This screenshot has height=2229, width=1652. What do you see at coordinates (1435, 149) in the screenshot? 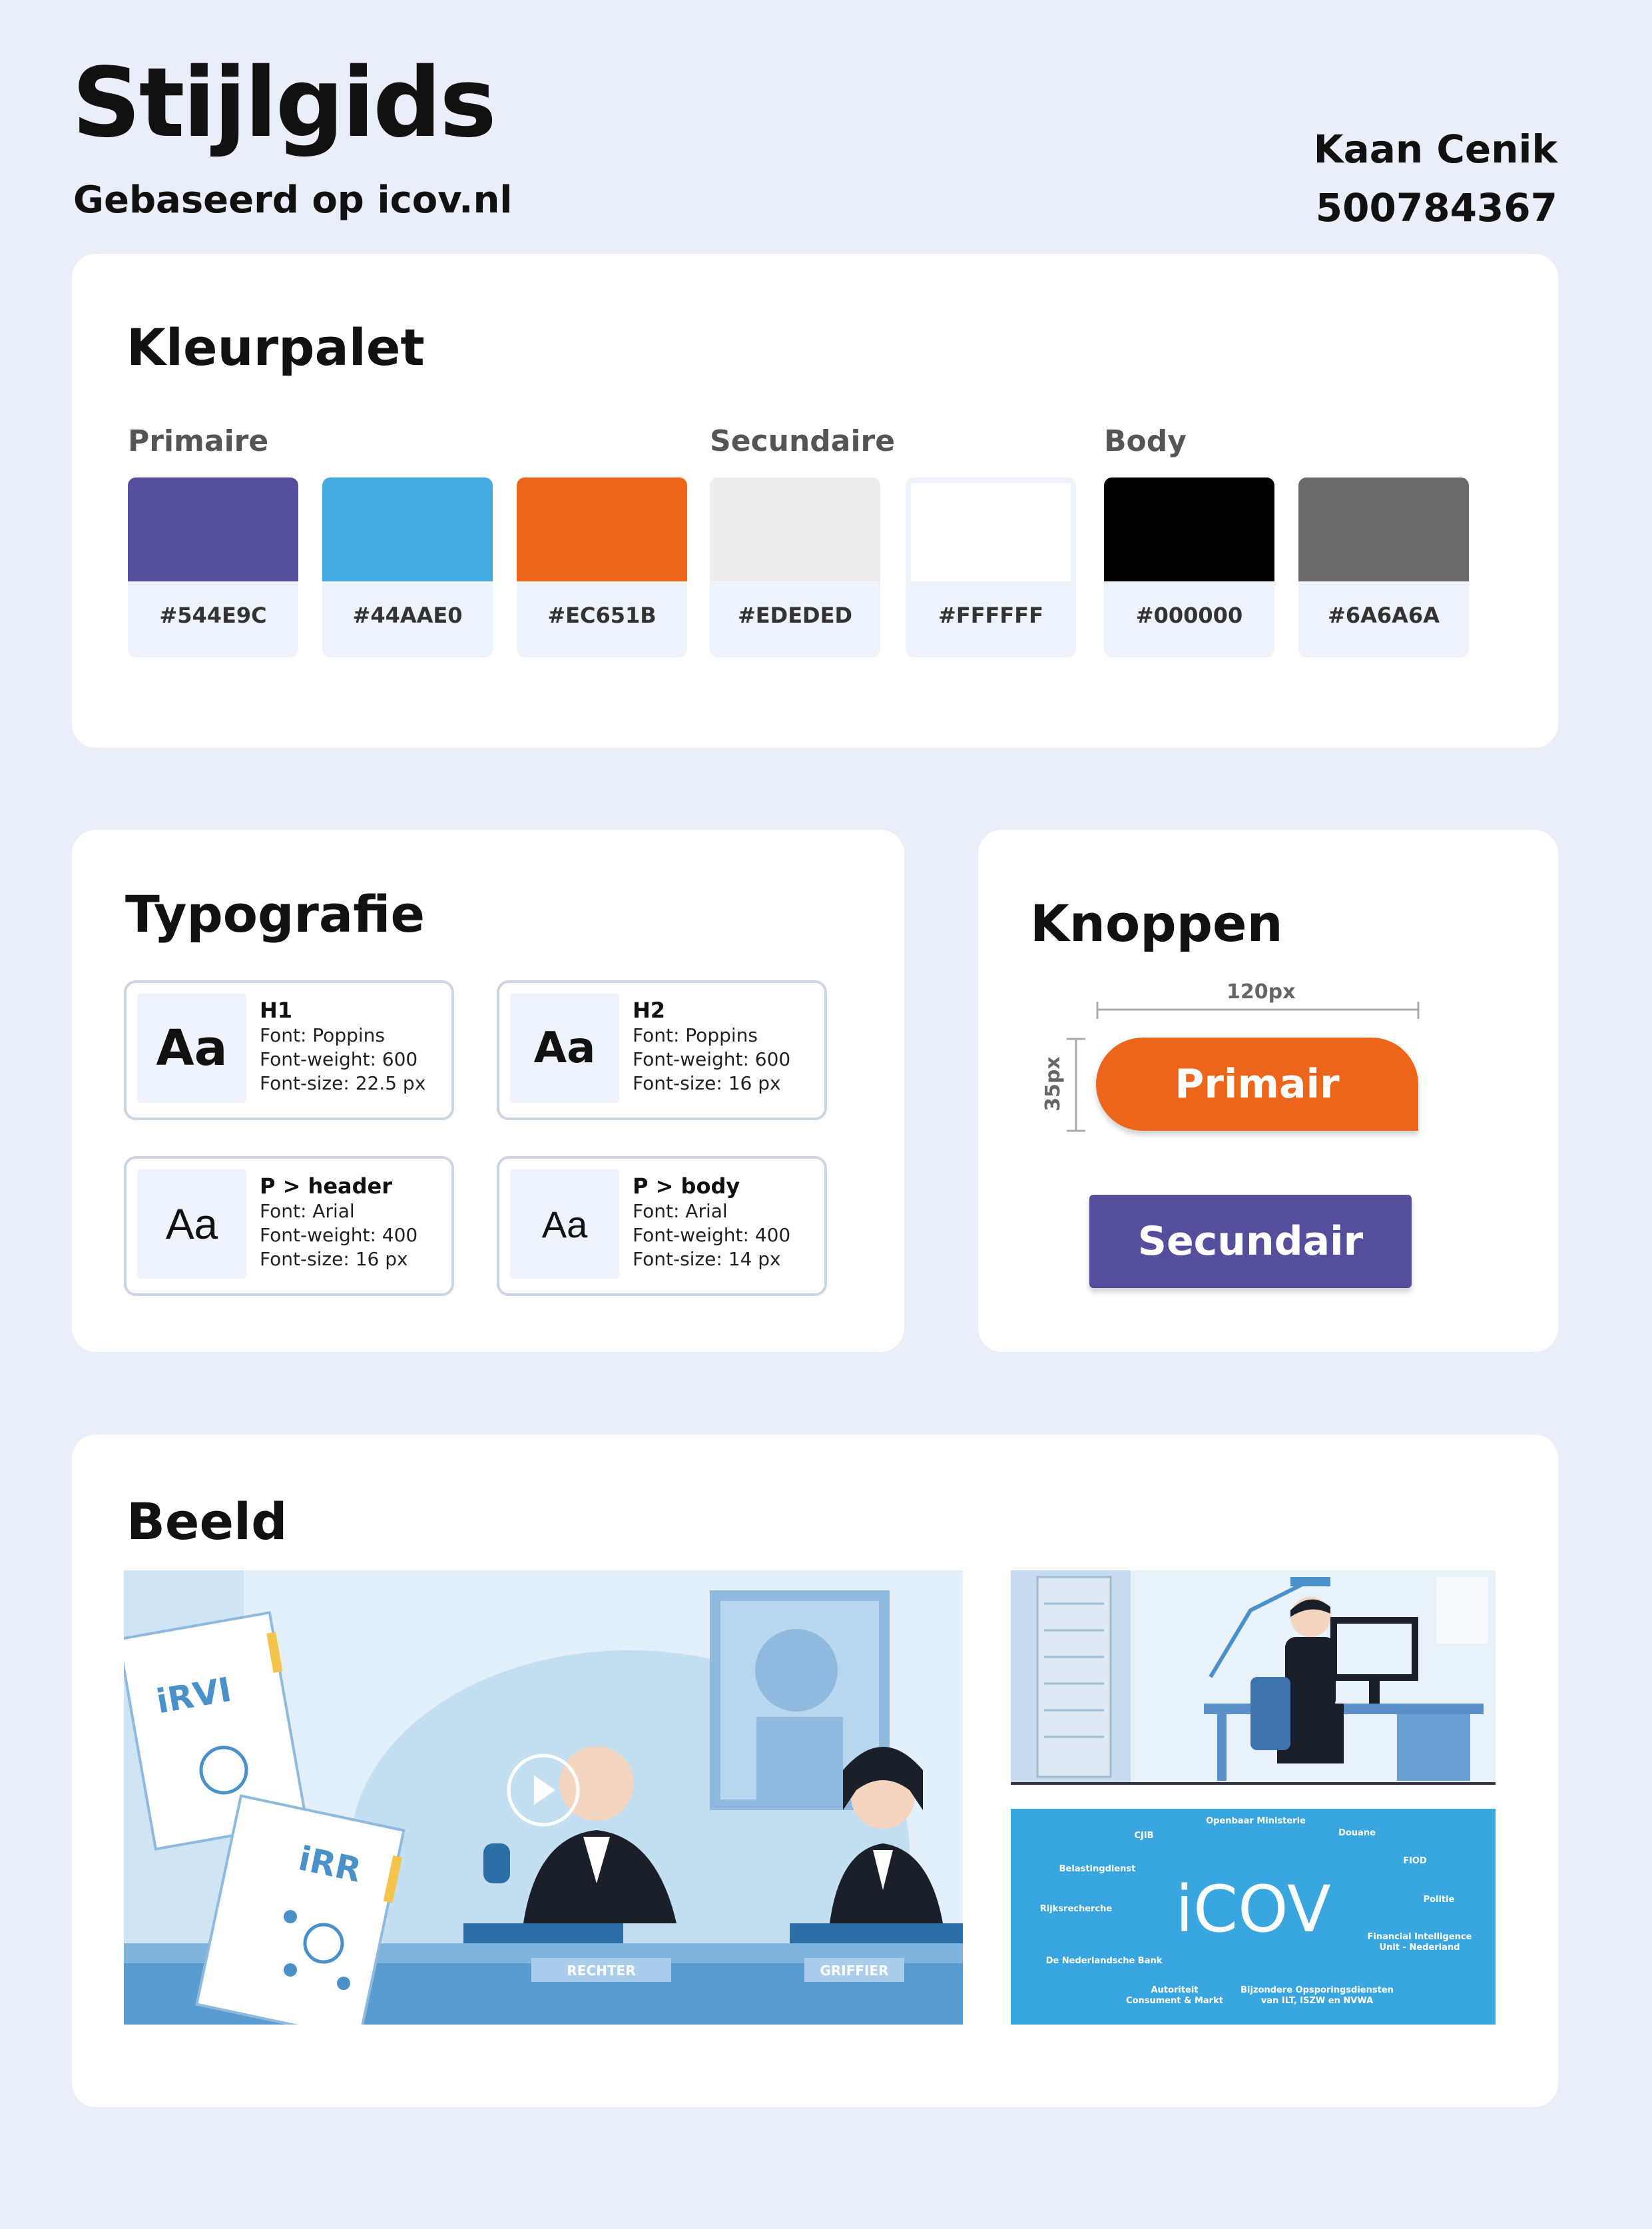
I see `author-name: Kaan Cenik` at bounding box center [1435, 149].